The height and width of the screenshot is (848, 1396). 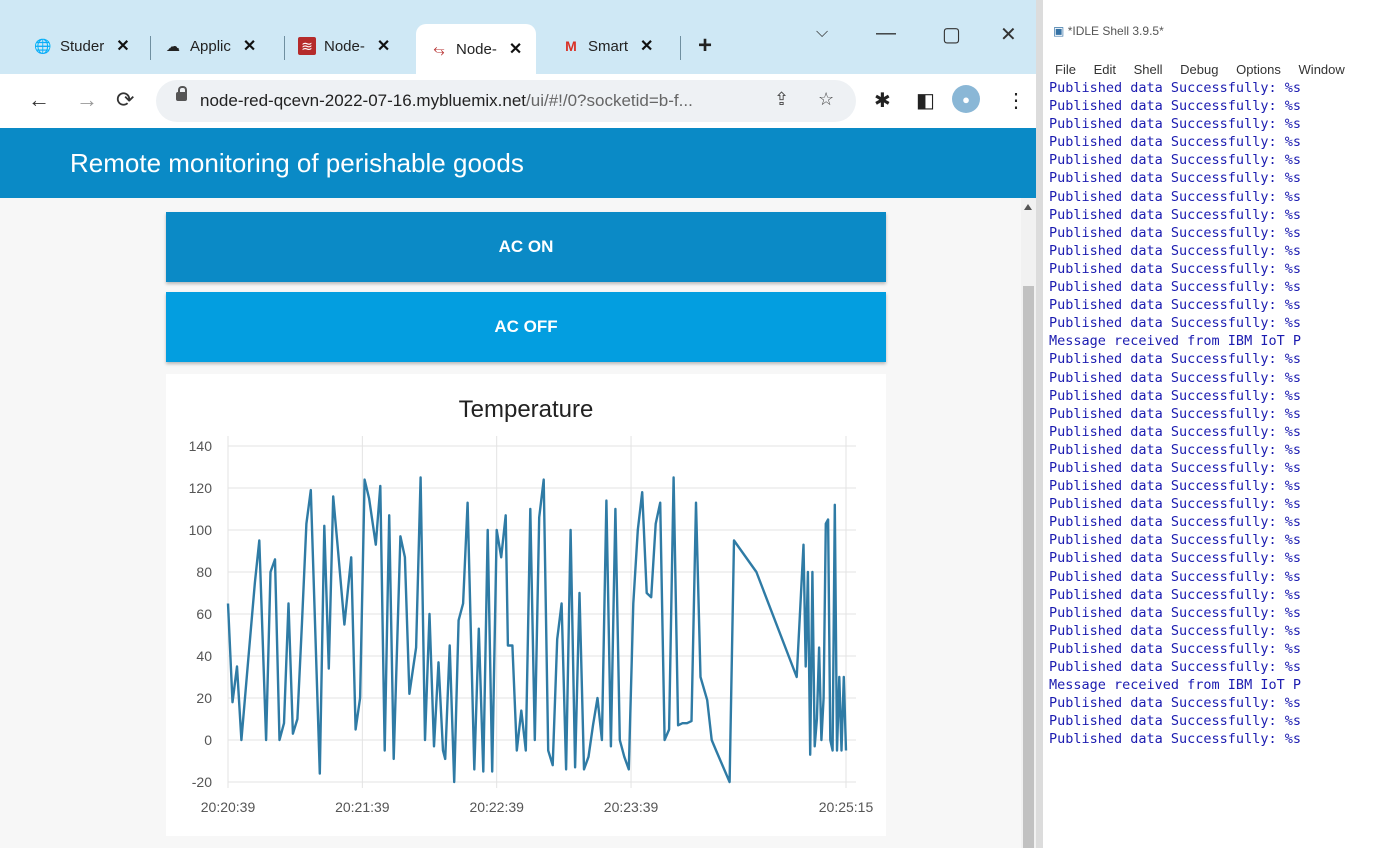 What do you see at coordinates (631, 807) in the screenshot?
I see `x-tick-label: 20:23:39` at bounding box center [631, 807].